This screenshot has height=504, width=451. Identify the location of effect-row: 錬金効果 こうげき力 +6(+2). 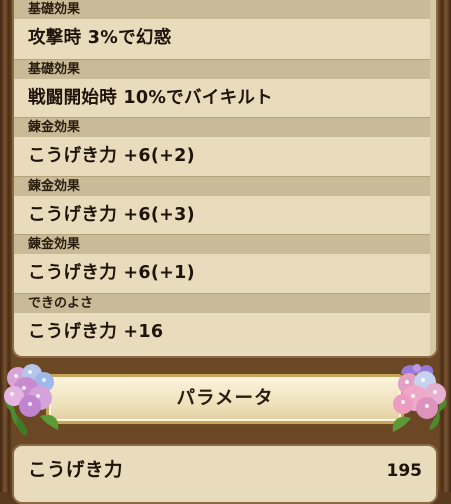
(225, 146).